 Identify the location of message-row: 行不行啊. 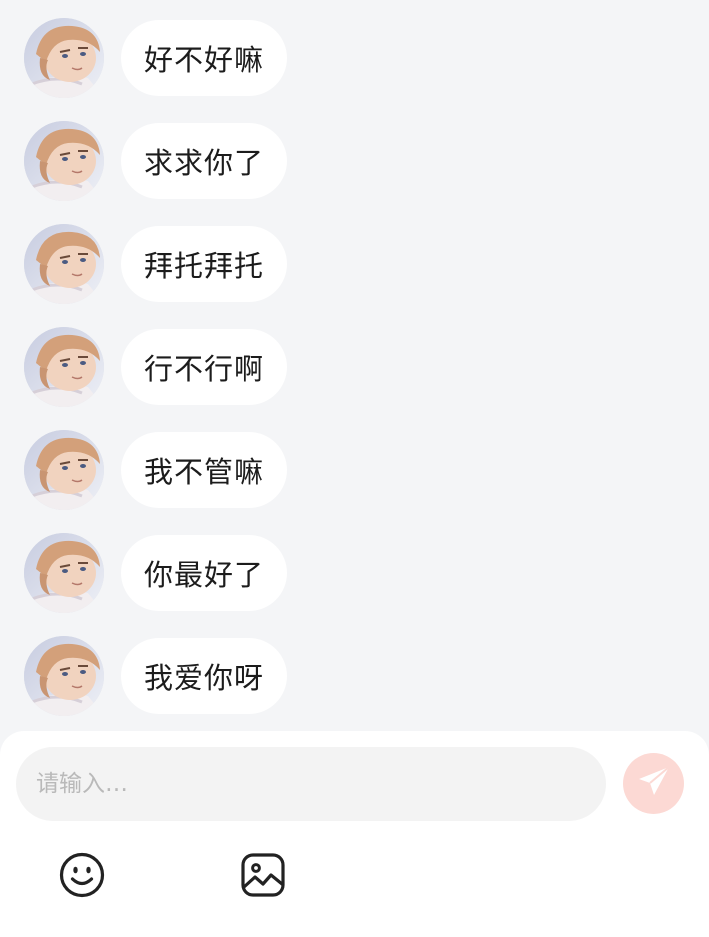
(156, 367).